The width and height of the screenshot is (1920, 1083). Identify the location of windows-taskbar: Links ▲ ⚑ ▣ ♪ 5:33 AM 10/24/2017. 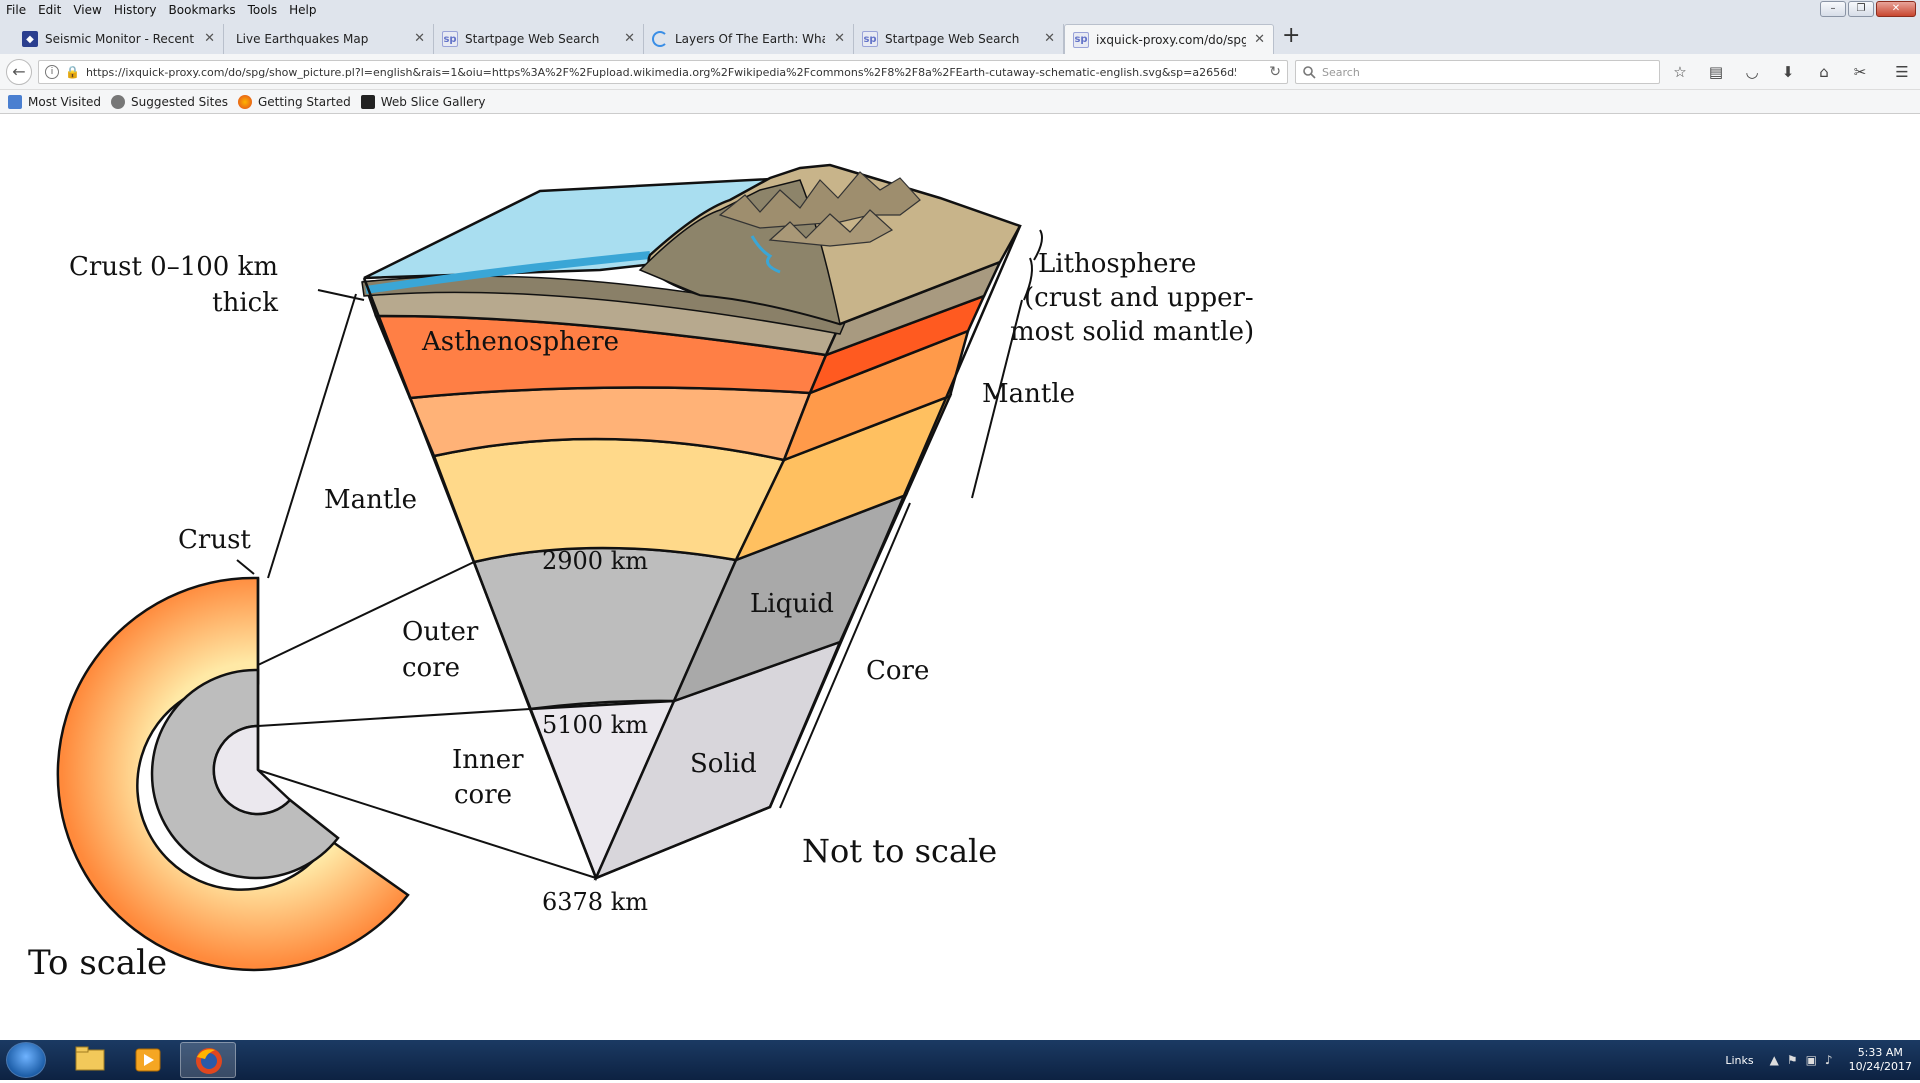
(960, 1060).